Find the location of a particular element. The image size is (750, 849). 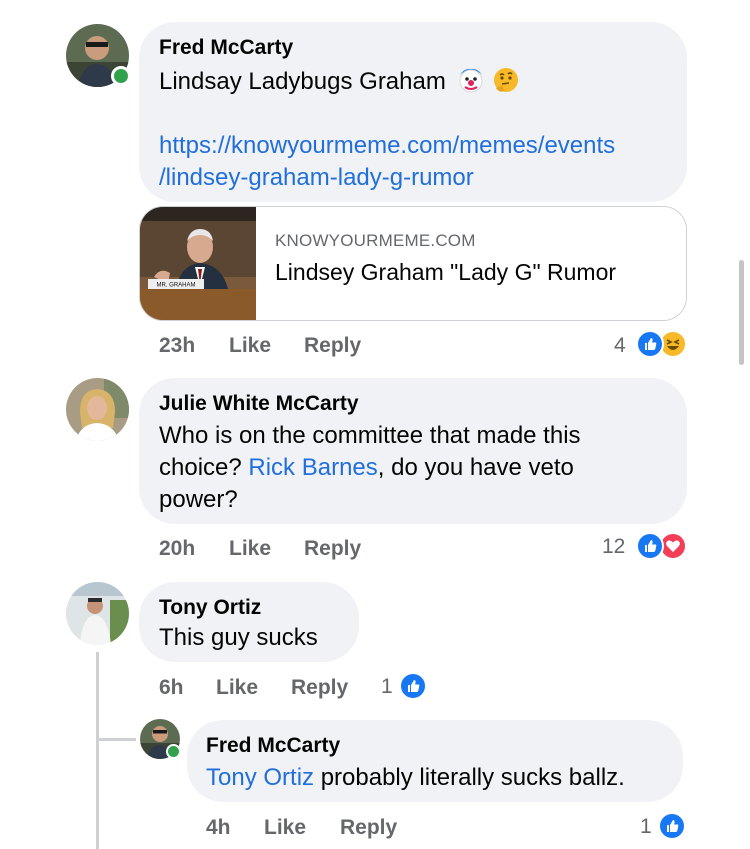

comment-text-content: Lindsay Ladybugs Graham is located at coordinates (302, 81).